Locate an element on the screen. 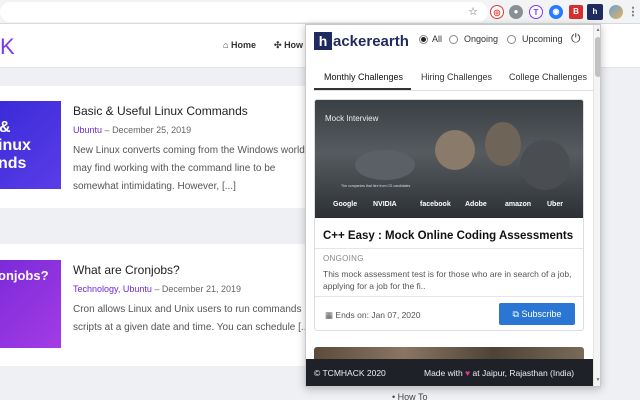 The image size is (640, 400). site-logo: K is located at coordinates (7, 47).